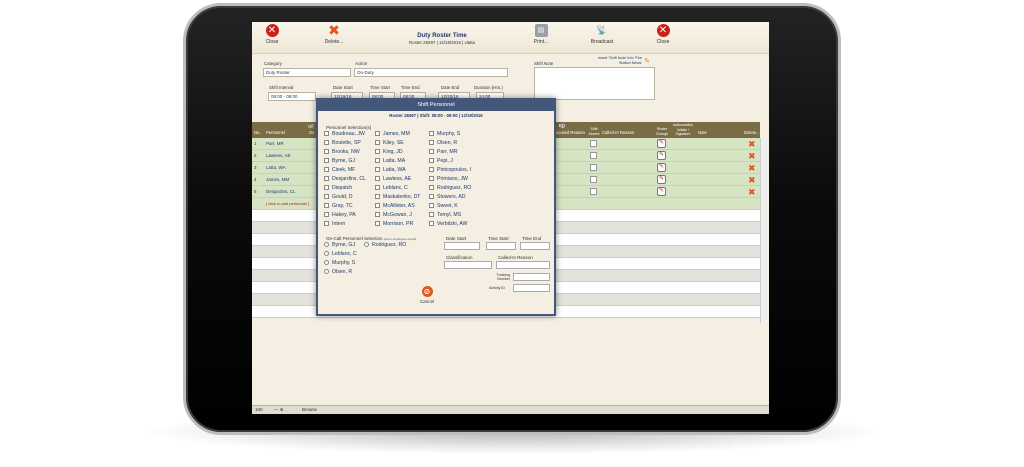 This screenshot has height=467, width=1024. I want to click on oncall-radio: Olsen, R, so click(338, 272).